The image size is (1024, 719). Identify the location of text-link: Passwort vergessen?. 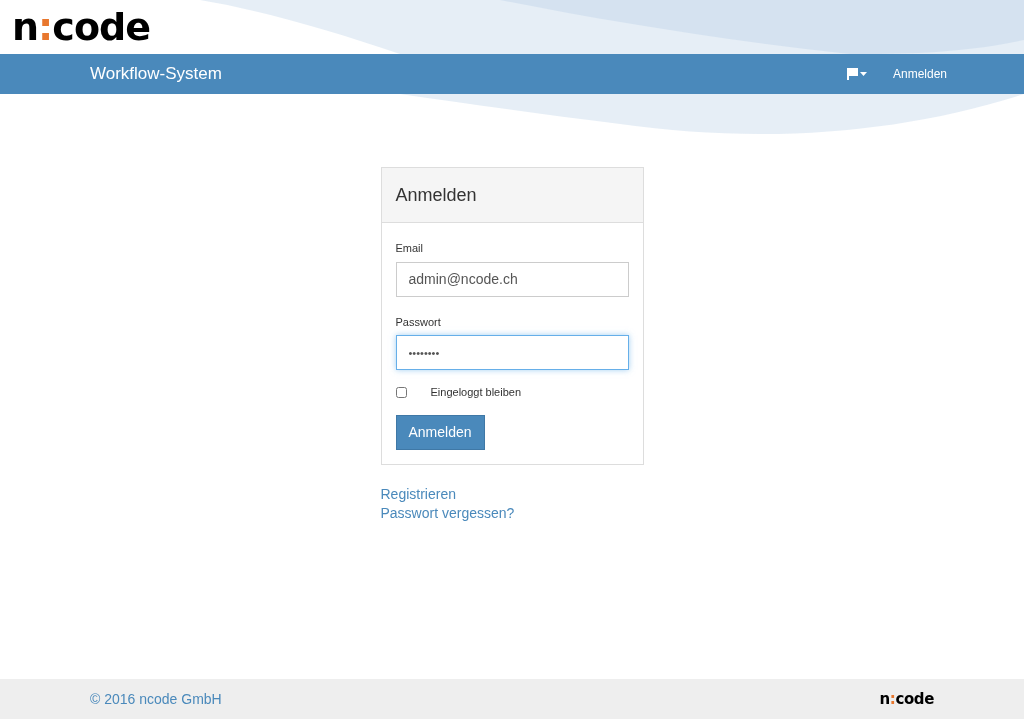
(512, 513).